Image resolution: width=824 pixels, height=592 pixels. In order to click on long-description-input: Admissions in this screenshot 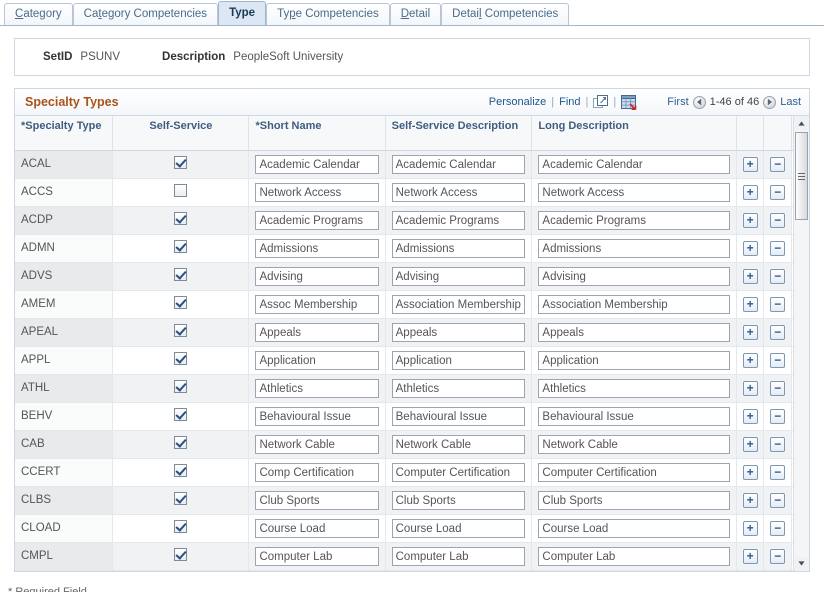, I will do `click(634, 248)`.